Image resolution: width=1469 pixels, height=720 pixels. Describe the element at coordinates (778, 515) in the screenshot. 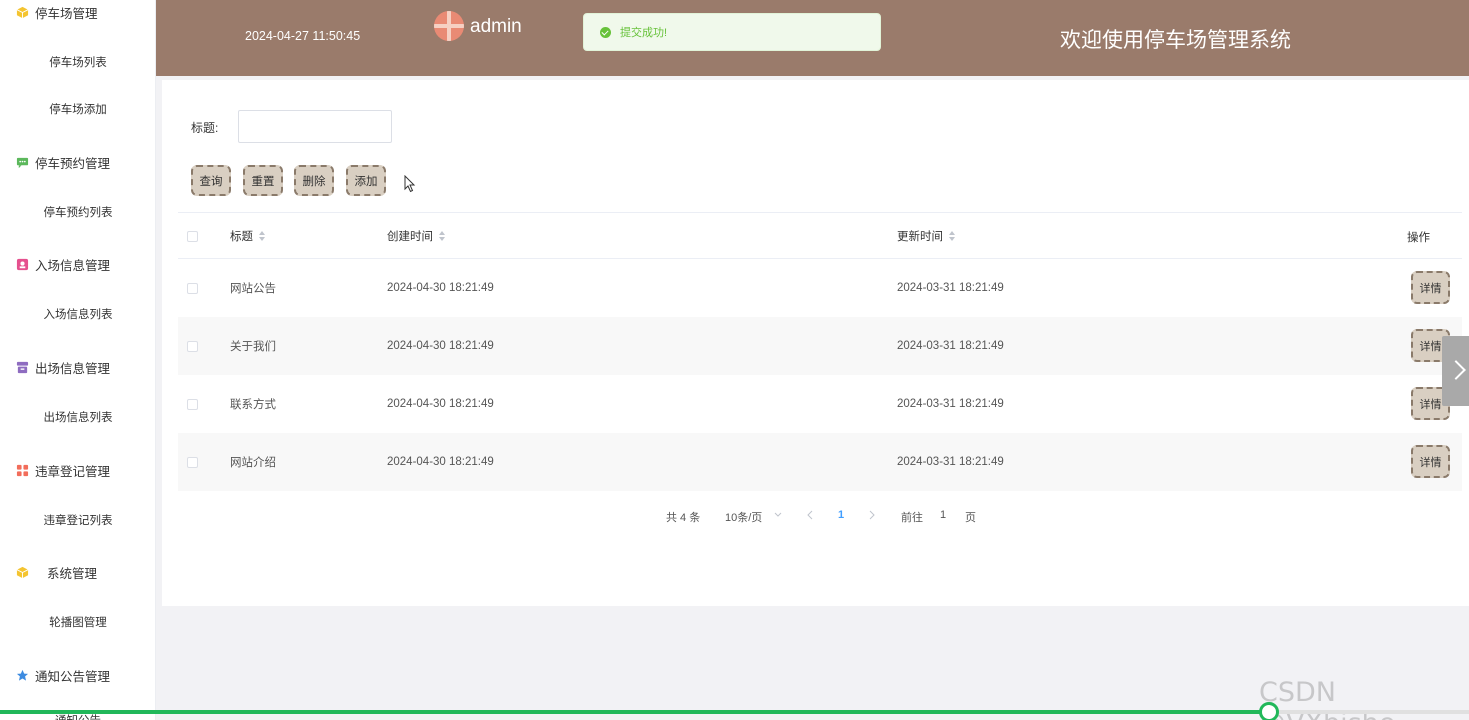

I see `chevron-down-icon` at that location.